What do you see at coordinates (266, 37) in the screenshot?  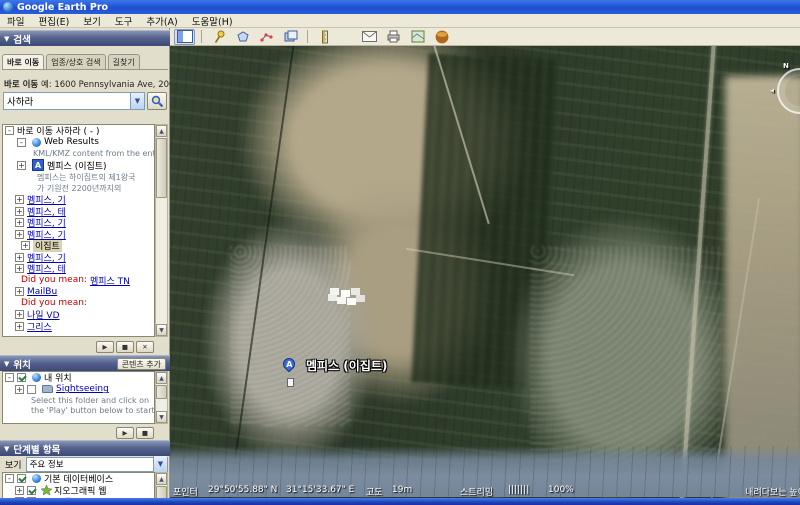 I see `add-path-button` at bounding box center [266, 37].